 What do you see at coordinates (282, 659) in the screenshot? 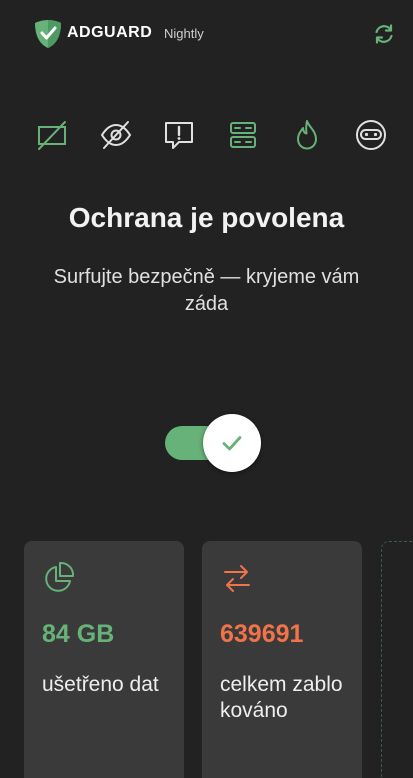
I see `total-blocked-card: 639691 celkem zablokováno` at bounding box center [282, 659].